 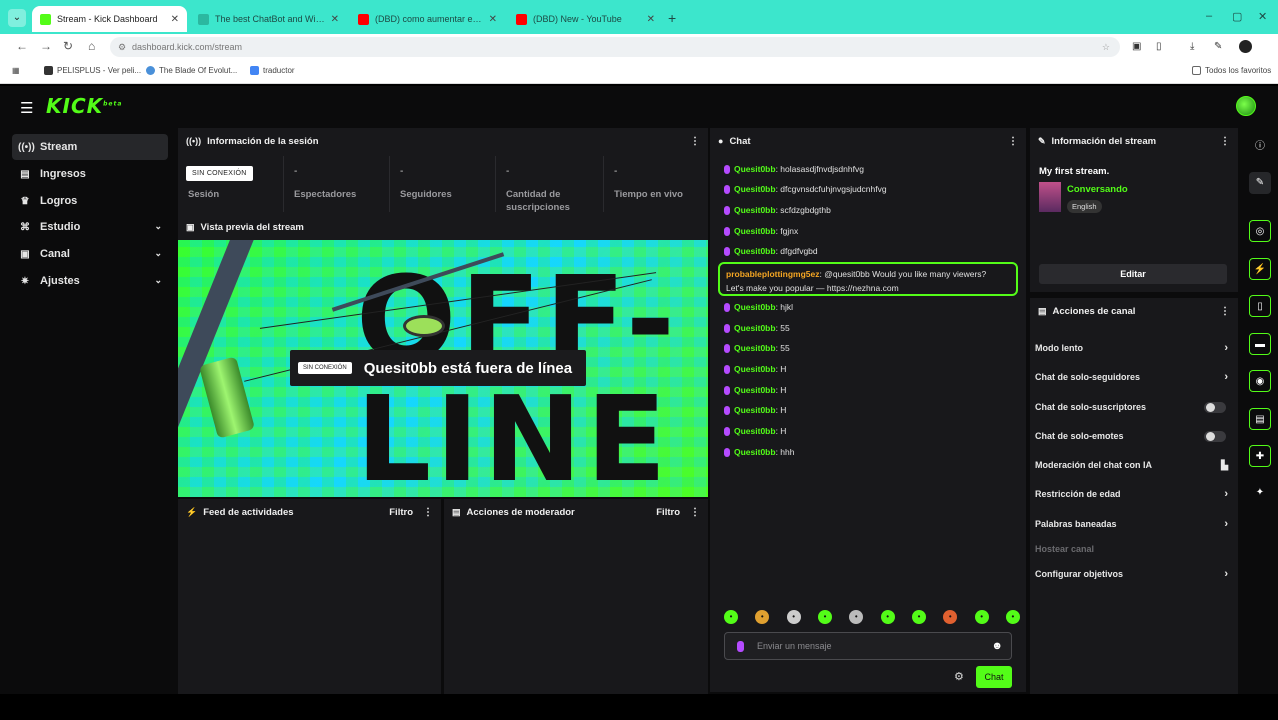 What do you see at coordinates (1260, 183) in the screenshot?
I see `edit-layout-icon: ✎` at bounding box center [1260, 183].